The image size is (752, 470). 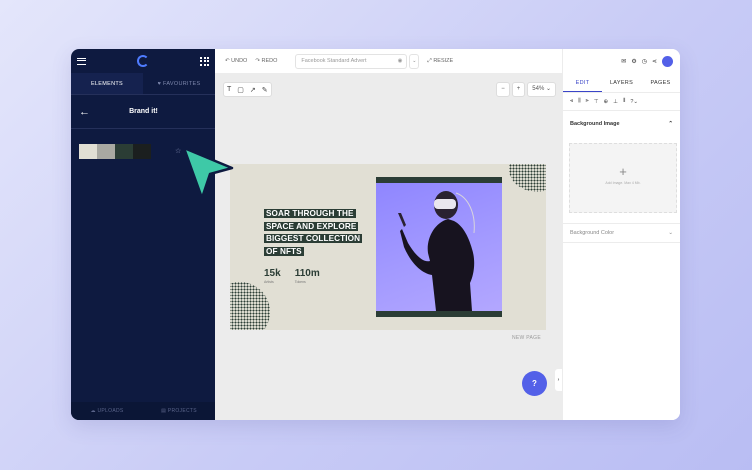 What do you see at coordinates (84, 112) in the screenshot?
I see `back-arrow-icon: ←` at bounding box center [84, 112].